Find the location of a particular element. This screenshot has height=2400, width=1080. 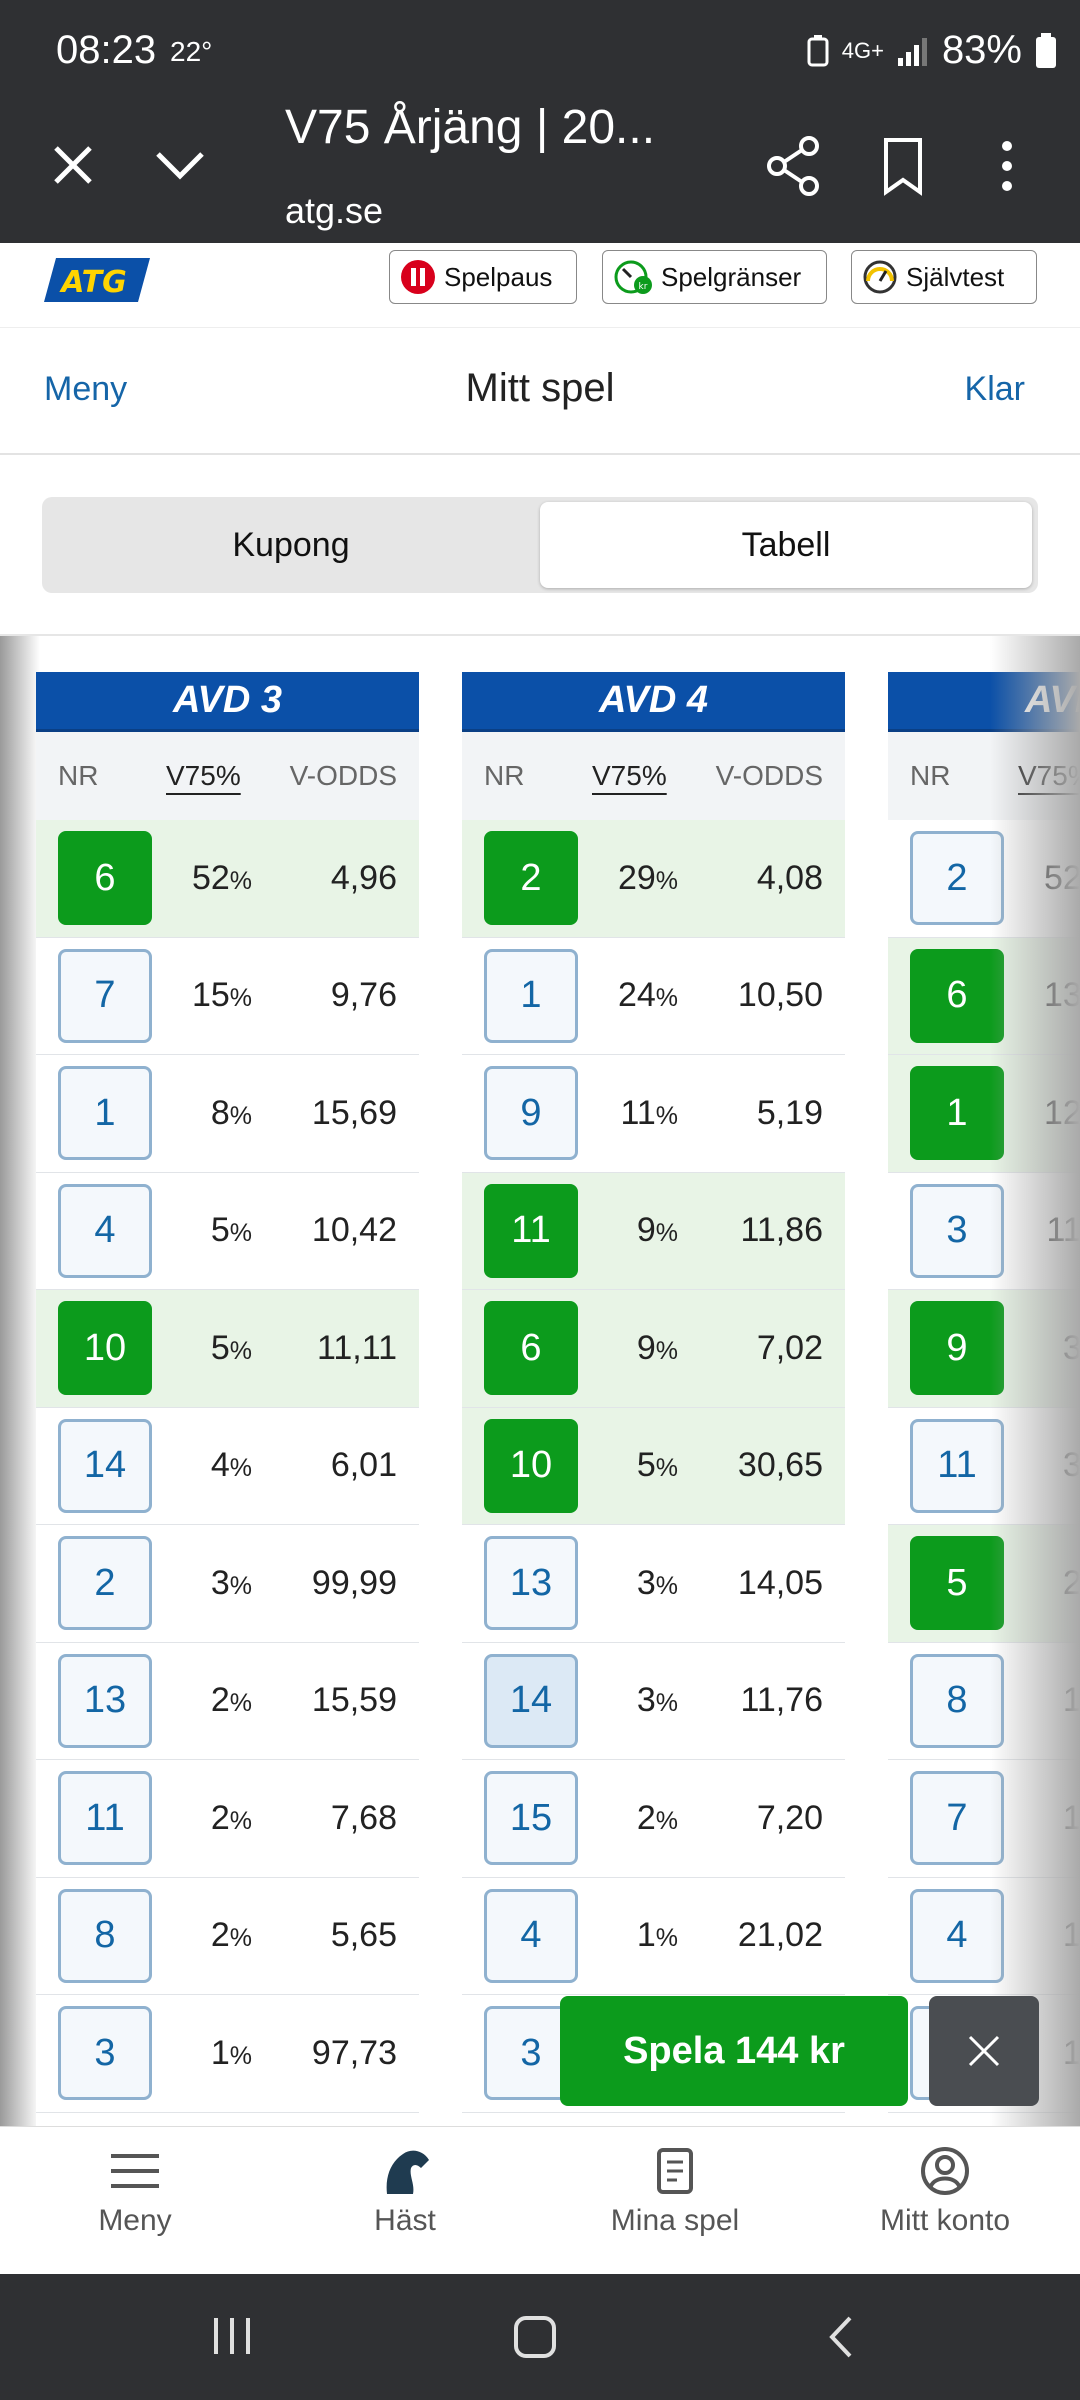

horse-row: 15 2% 7,20 is located at coordinates (653, 1819).